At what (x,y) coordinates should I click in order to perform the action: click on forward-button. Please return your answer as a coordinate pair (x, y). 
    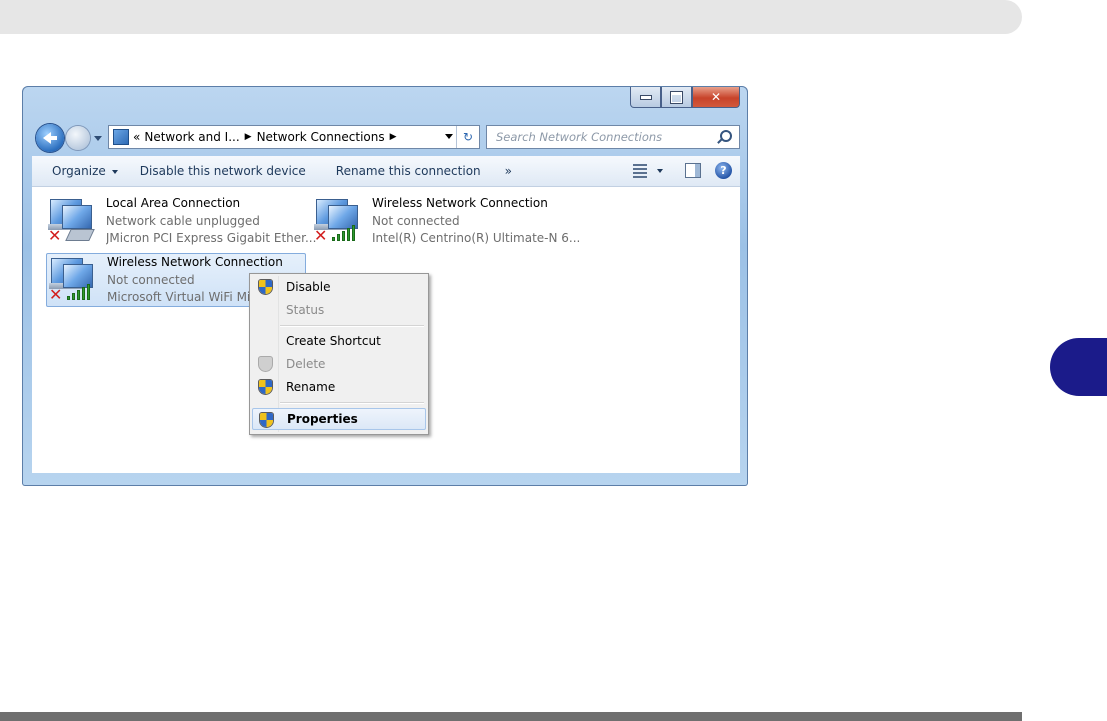
    Looking at the image, I should click on (78, 138).